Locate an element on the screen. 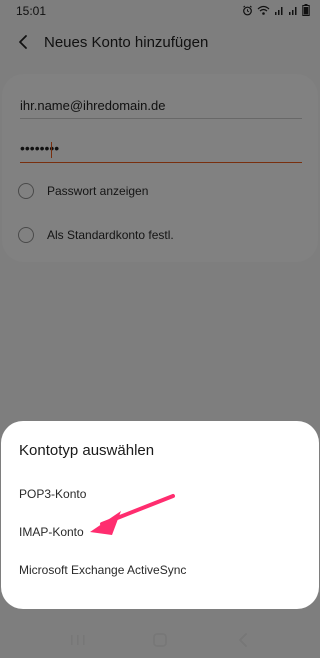 The width and height of the screenshot is (320, 658). back-icon is located at coordinates (243, 640).